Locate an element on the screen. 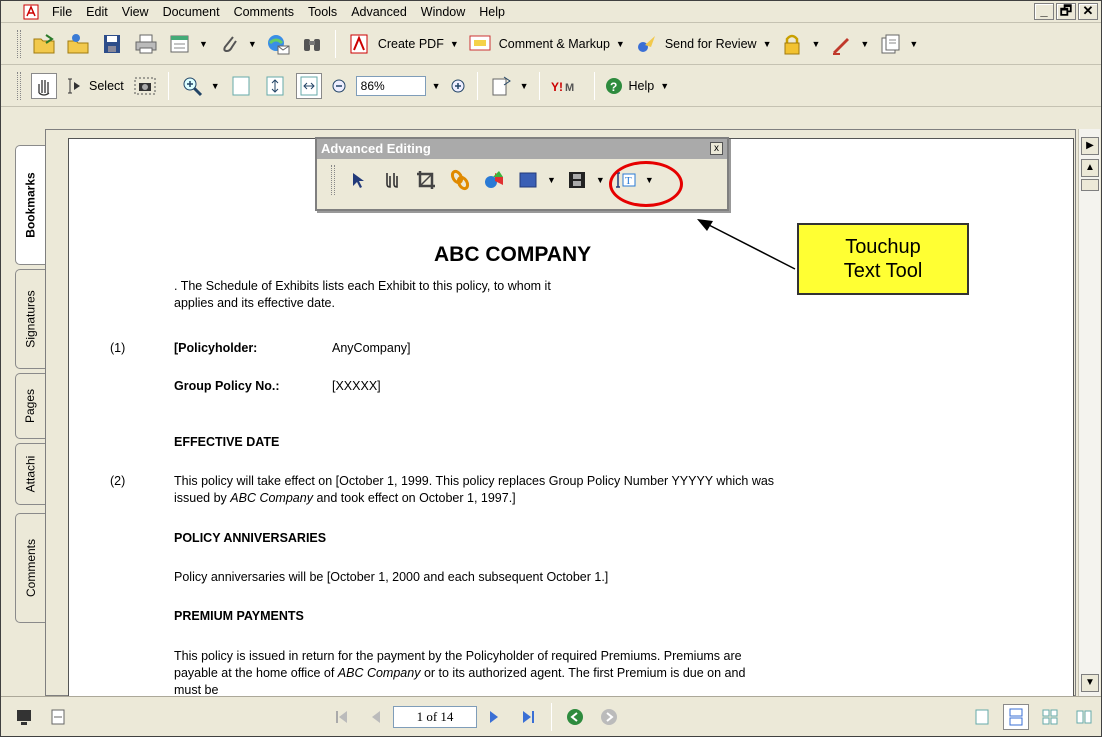 This screenshot has height=737, width=1102. navigation-pane-icon is located at coordinates (58, 717).